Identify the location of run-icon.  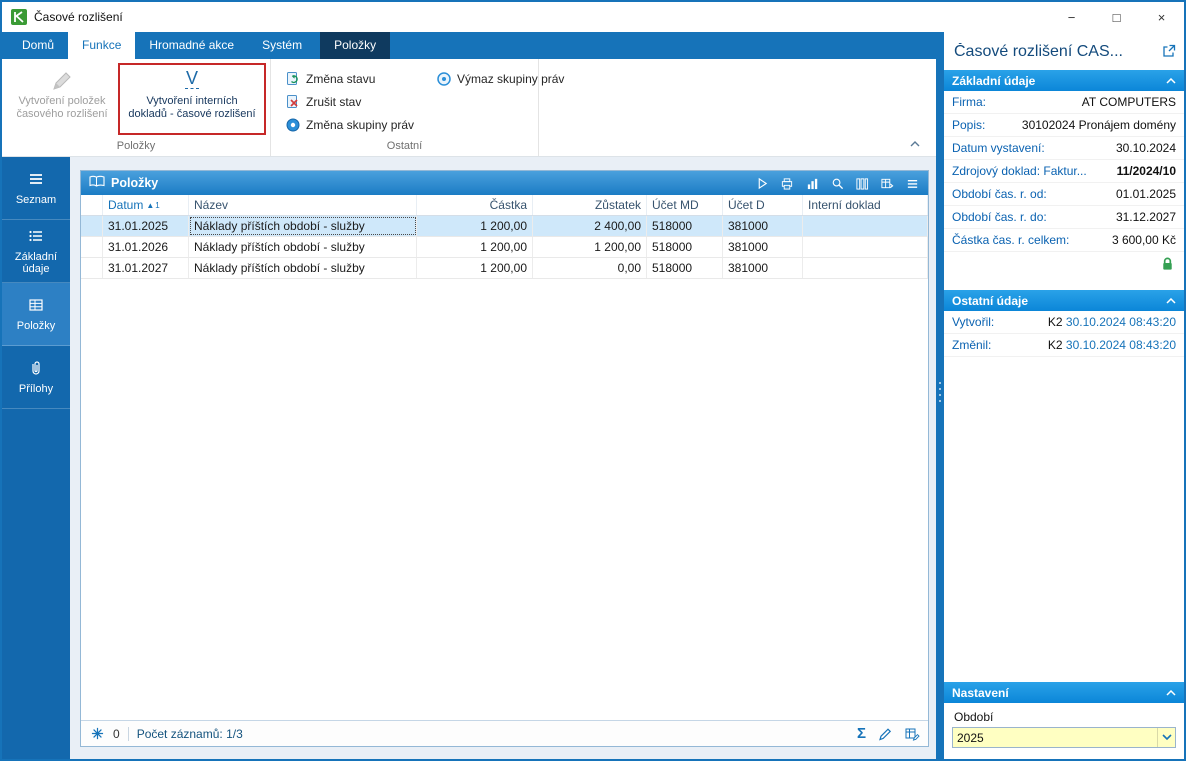
(762, 183).